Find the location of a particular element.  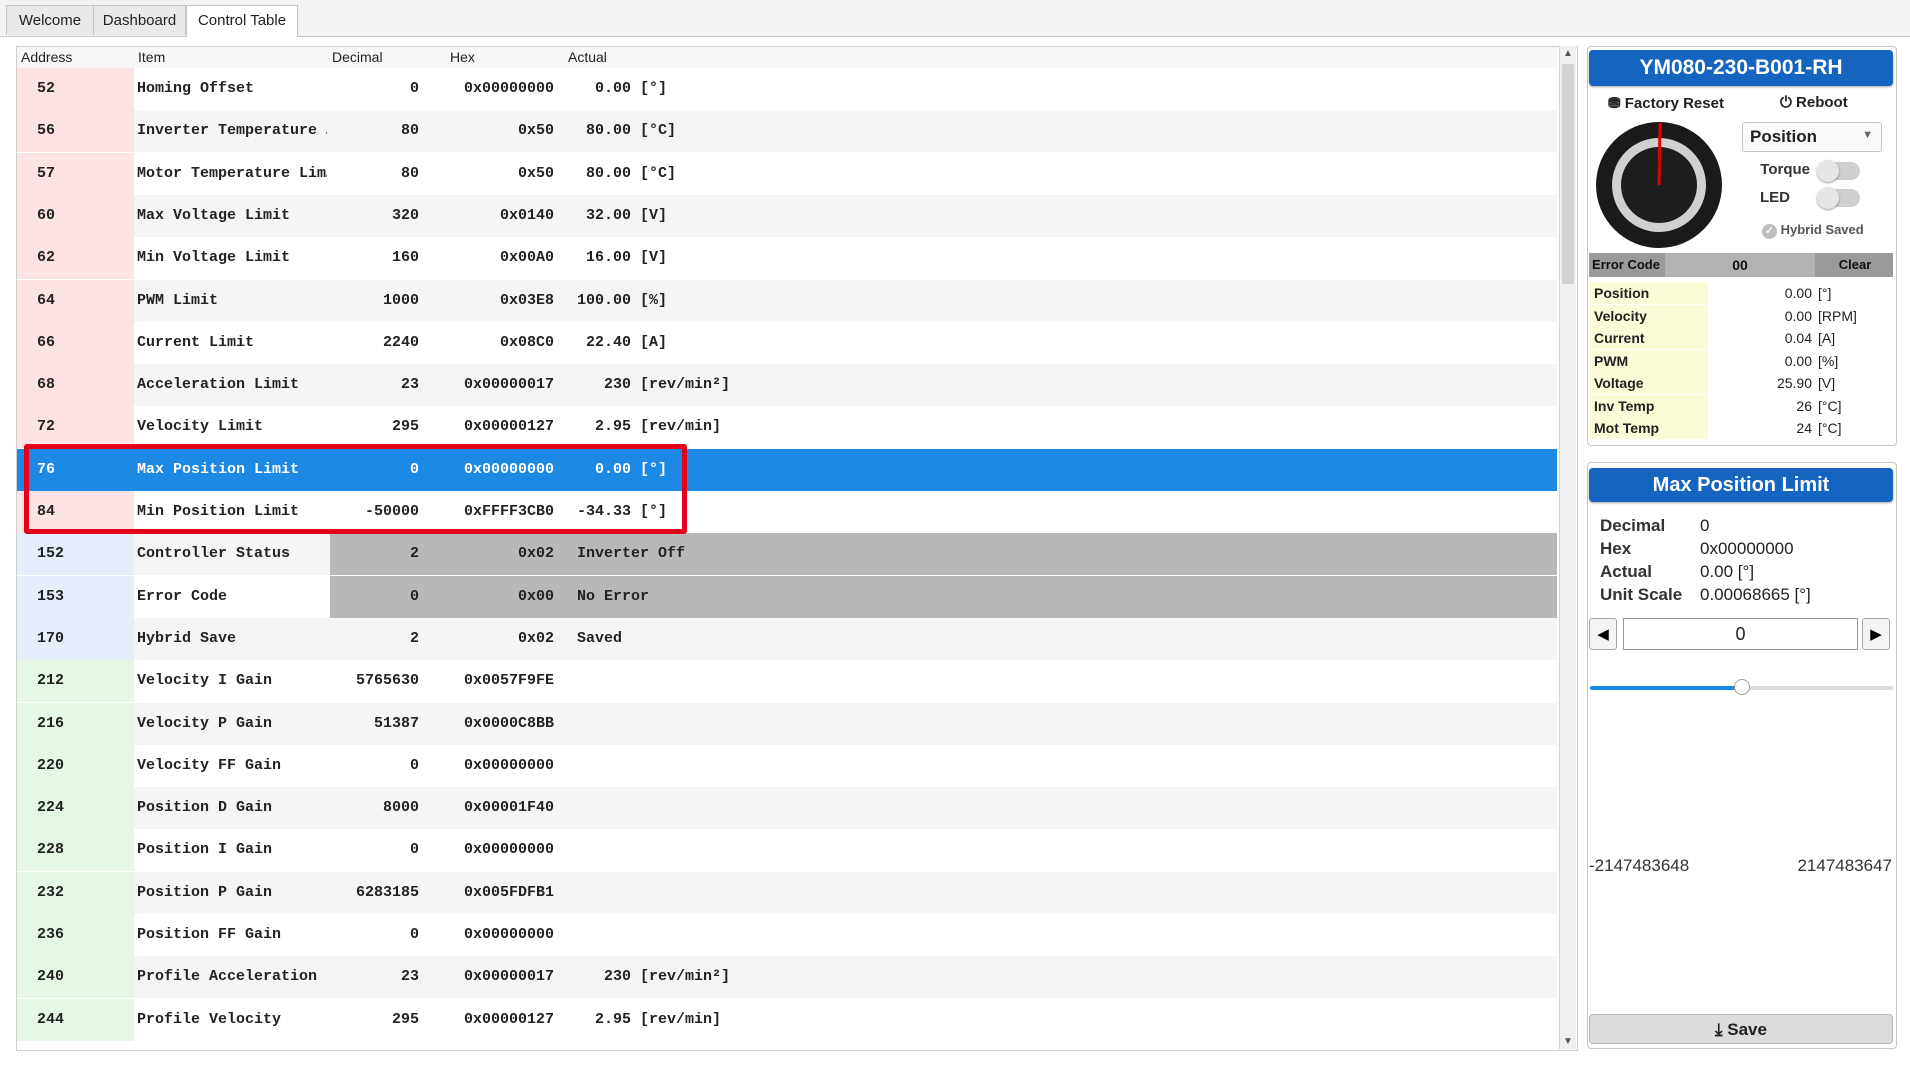

decimal-cell: 2 is located at coordinates (414, 553).